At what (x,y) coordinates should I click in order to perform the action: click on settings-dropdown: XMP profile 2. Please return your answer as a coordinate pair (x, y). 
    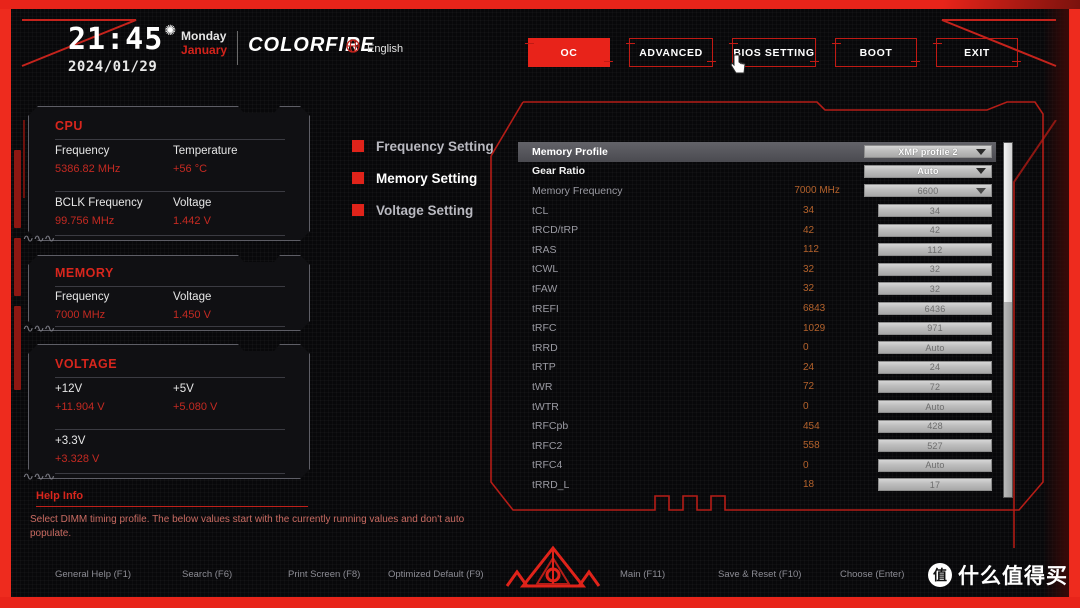
    Looking at the image, I should click on (928, 152).